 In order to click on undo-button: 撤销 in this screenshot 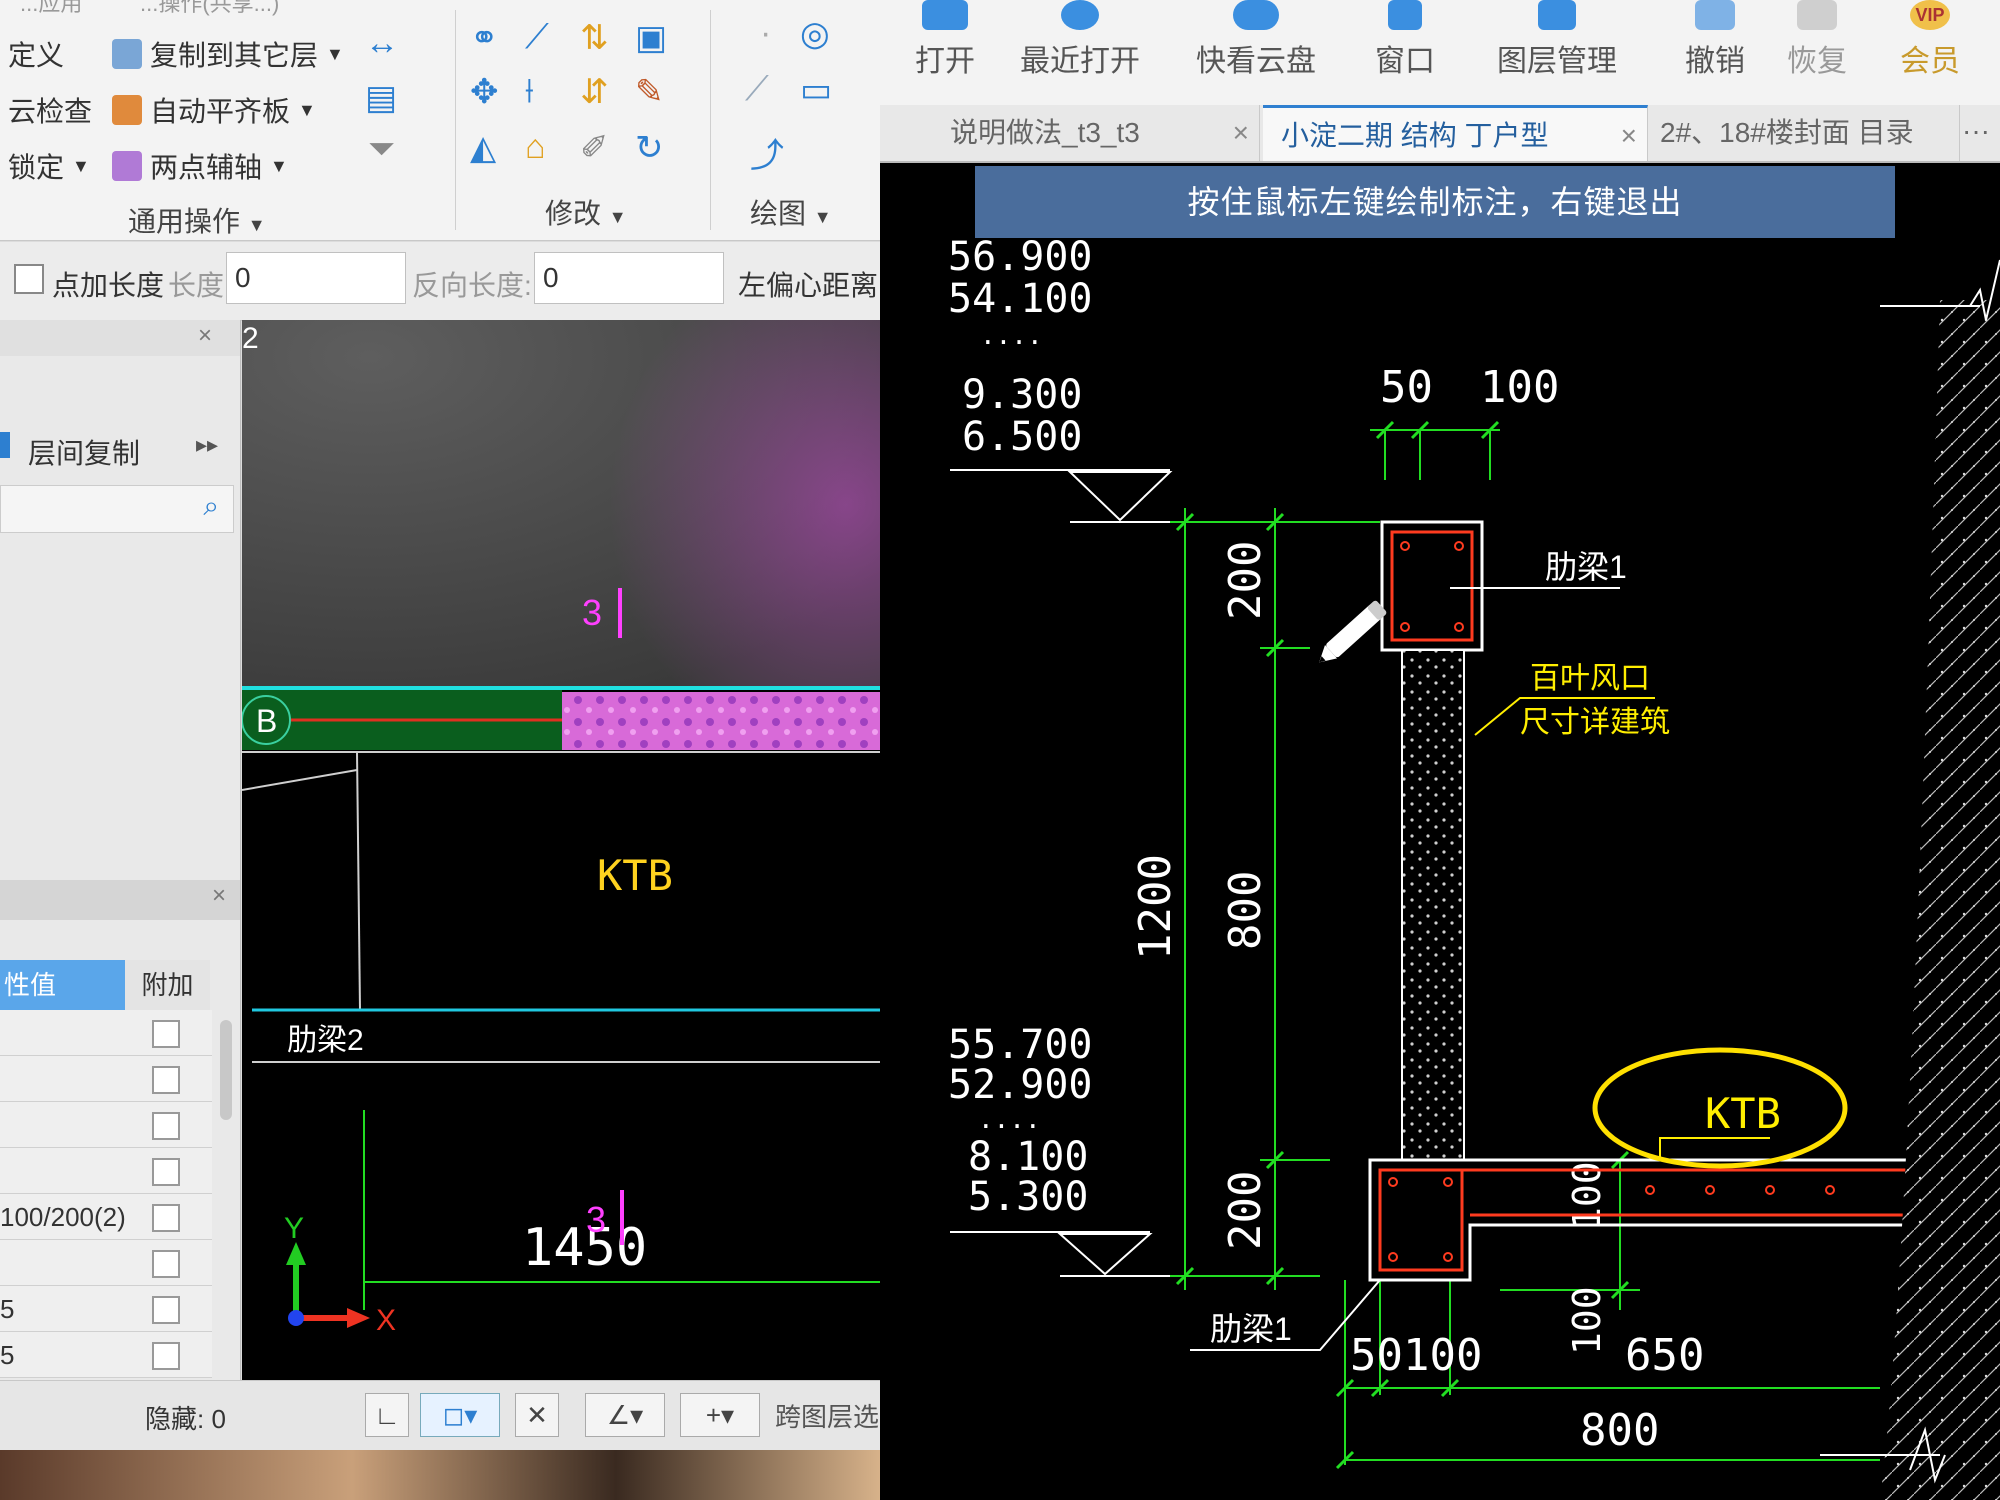, I will do `click(1715, 40)`.